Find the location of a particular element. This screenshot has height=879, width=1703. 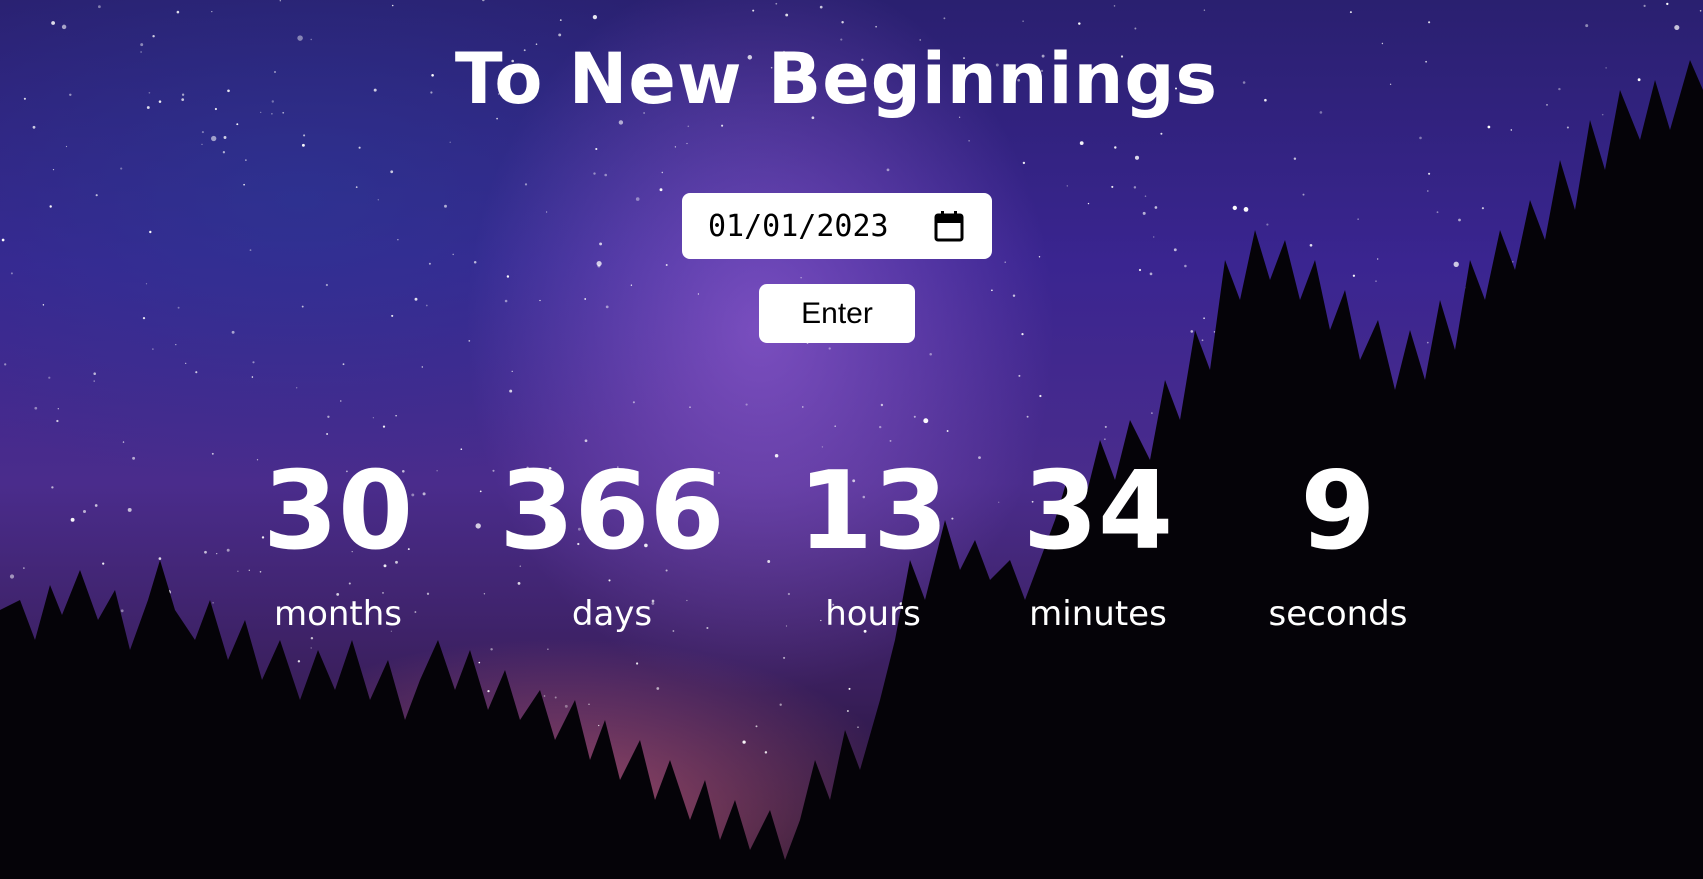

months-value: 30 is located at coordinates (338, 511).